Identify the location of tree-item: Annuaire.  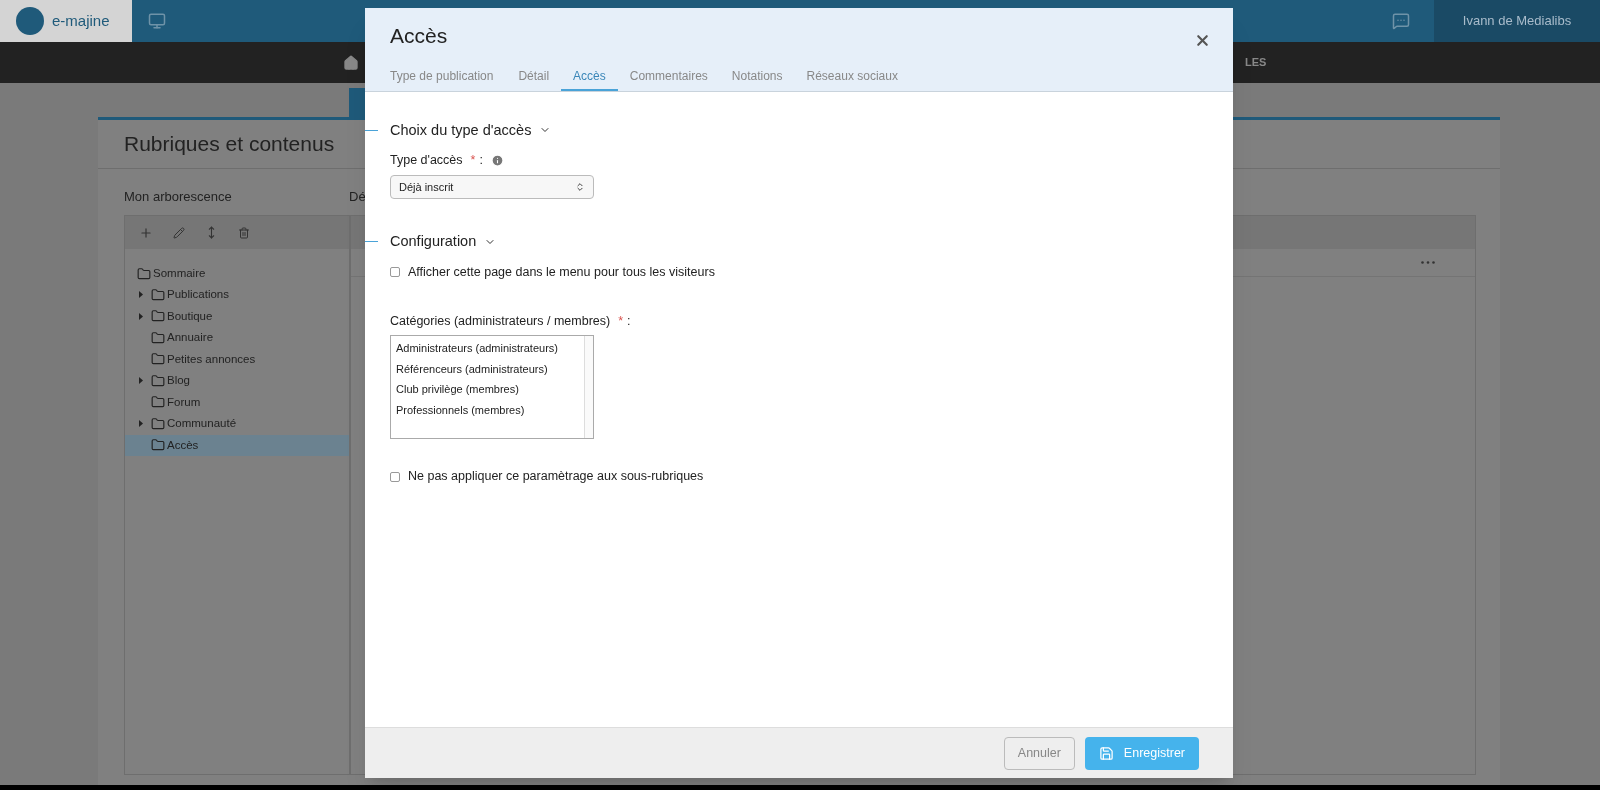
(237, 338).